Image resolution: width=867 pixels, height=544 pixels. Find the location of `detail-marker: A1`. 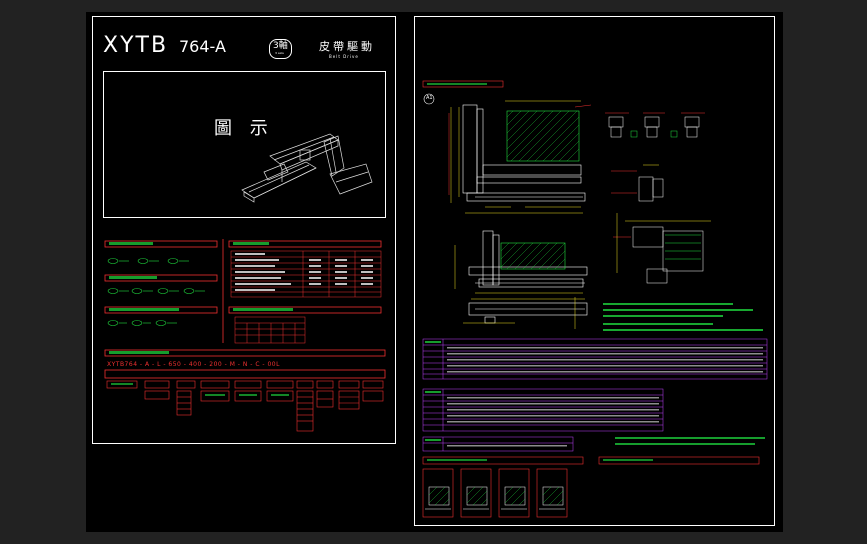

detail-marker: A1 is located at coordinates (429, 98).